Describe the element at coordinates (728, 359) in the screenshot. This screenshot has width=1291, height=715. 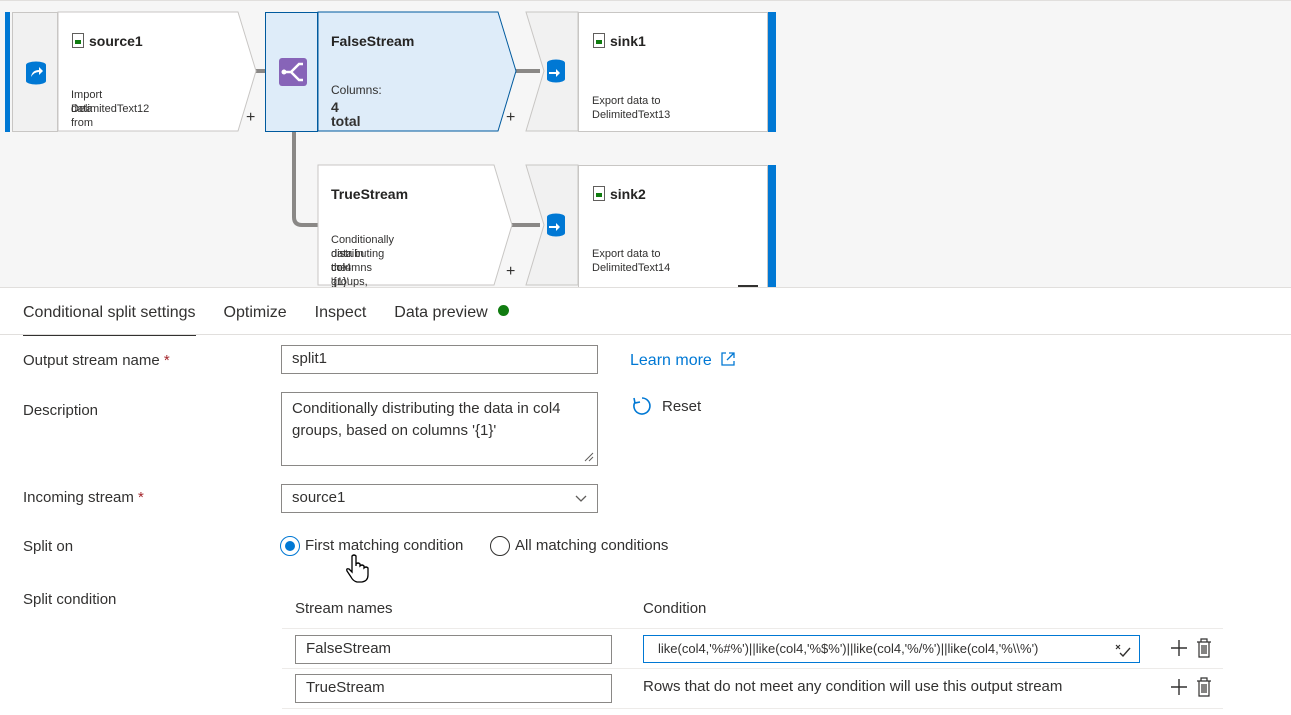
I see `open-external-icon` at that location.